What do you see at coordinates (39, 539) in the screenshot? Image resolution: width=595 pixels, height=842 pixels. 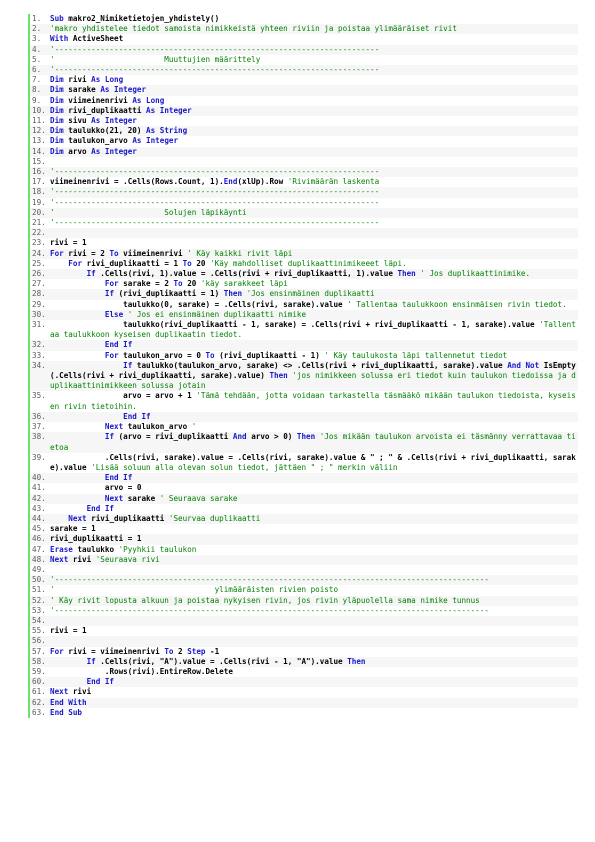 I see `line-number: 46.` at bounding box center [39, 539].